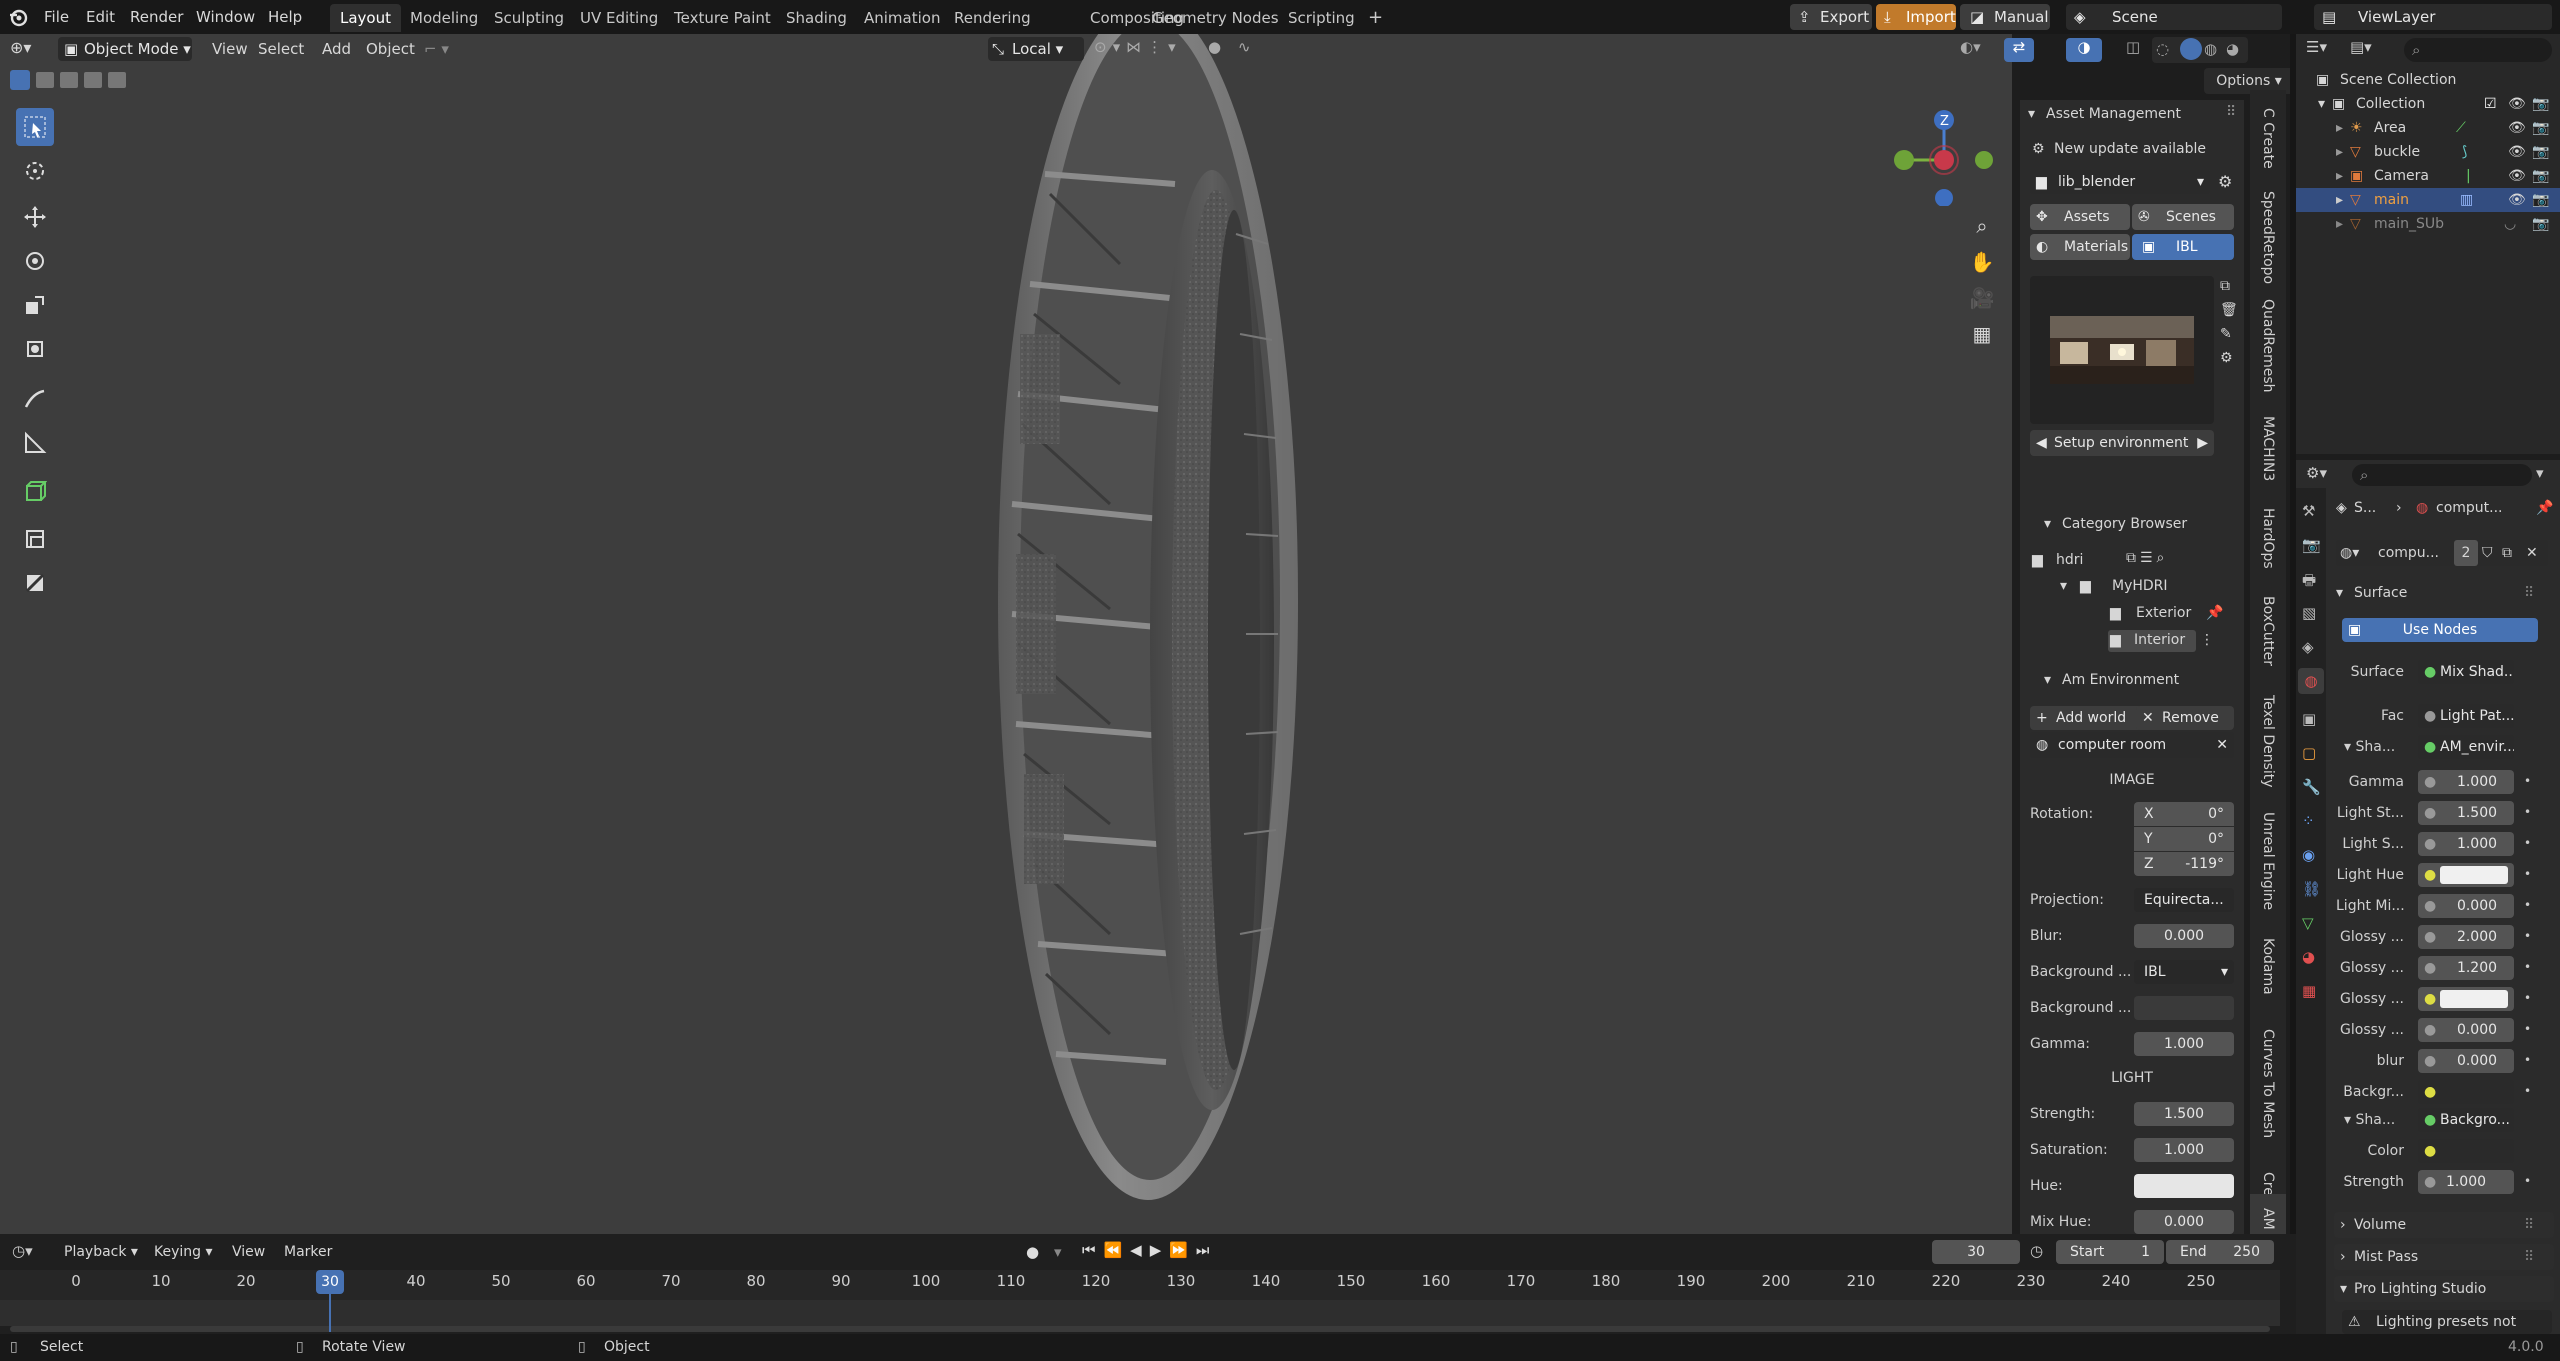 Image resolution: width=2560 pixels, height=1361 pixels. I want to click on view-layer-tab-icon: ▧, so click(2309, 613).